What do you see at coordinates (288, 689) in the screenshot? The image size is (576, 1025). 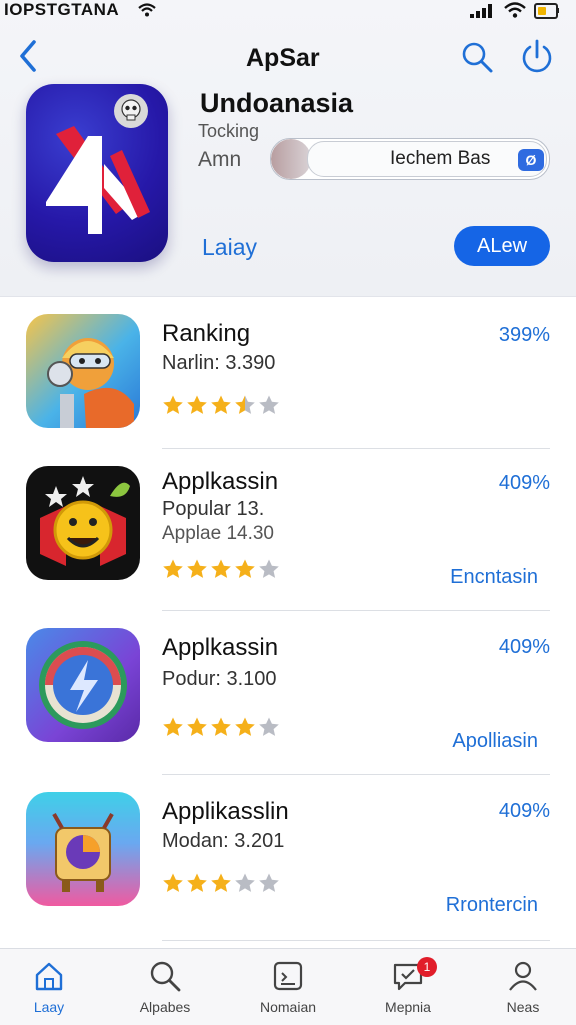 I see `list-item: Applkassin Podur: 3.100 409% Apolliasin` at bounding box center [288, 689].